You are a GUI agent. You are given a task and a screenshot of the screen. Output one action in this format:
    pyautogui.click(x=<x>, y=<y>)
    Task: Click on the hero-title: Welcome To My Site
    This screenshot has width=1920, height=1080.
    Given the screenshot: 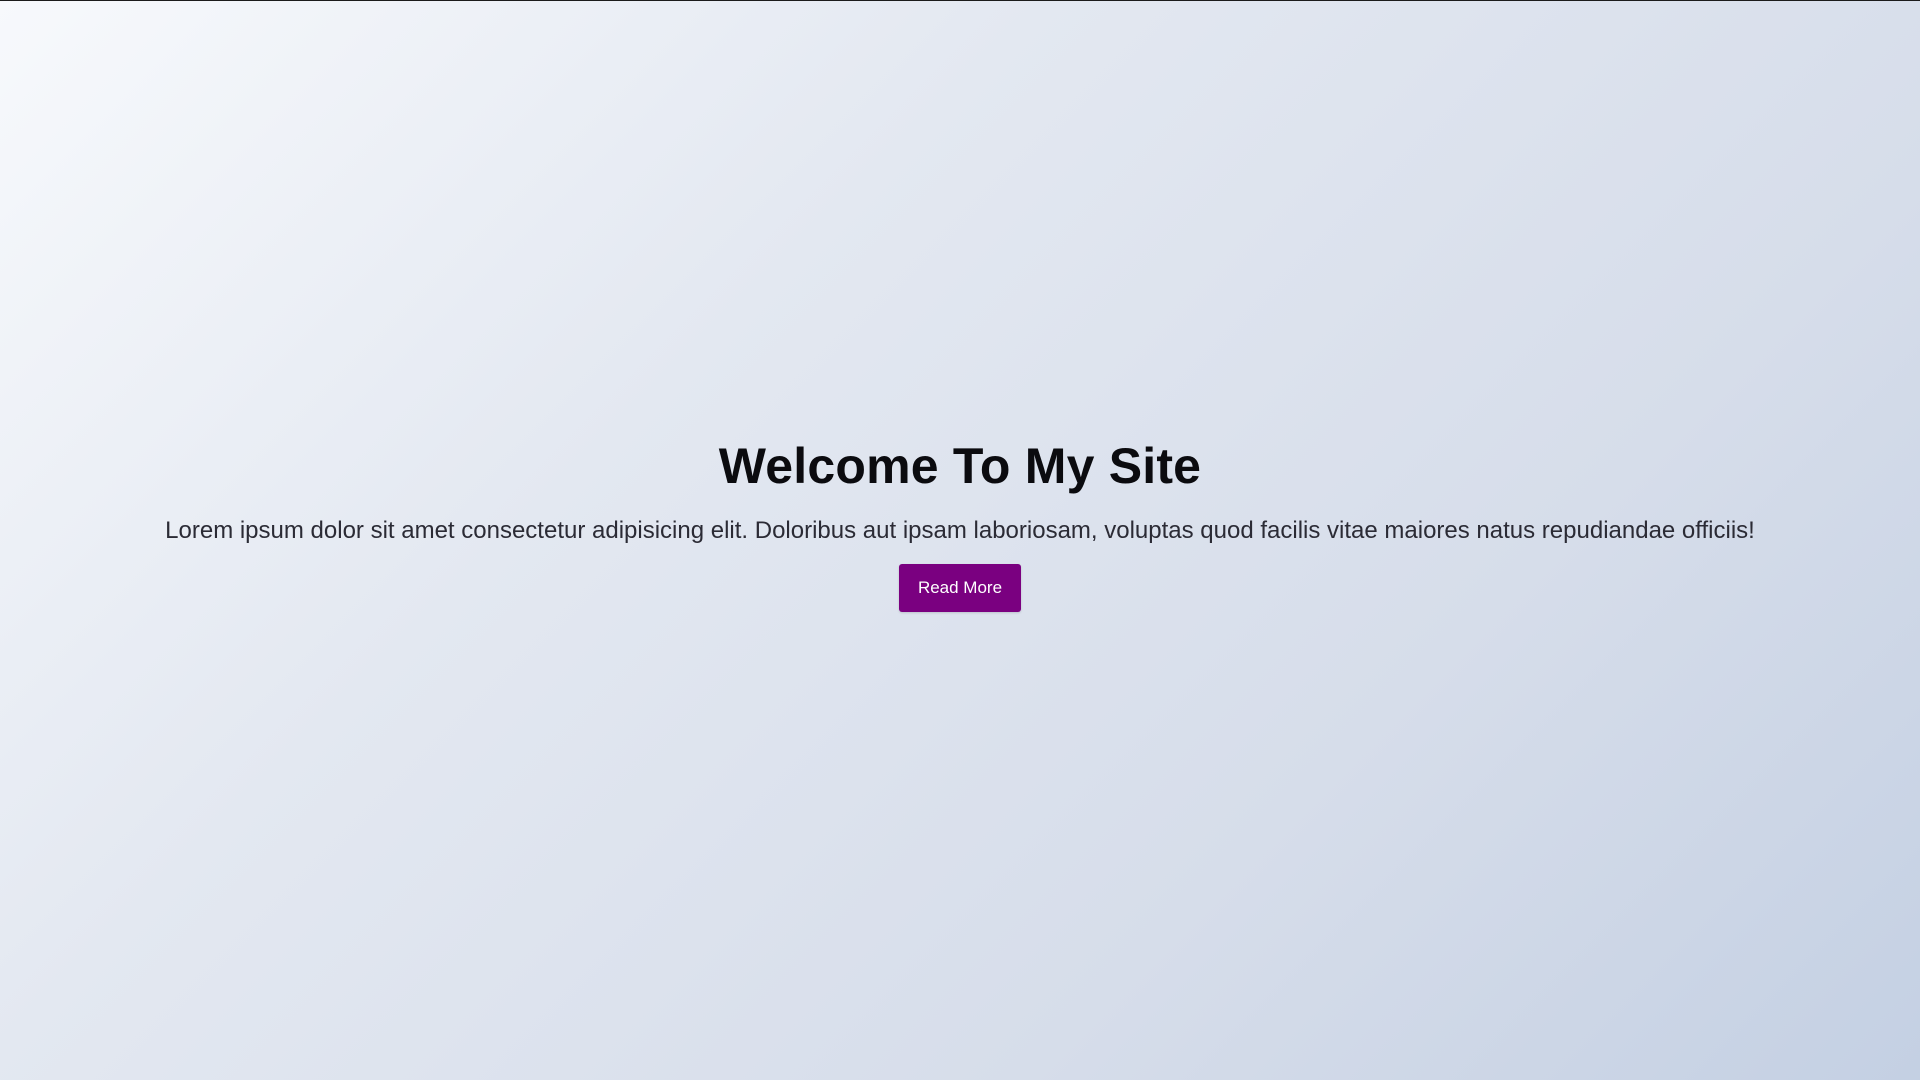 What is the action you would take?
    pyautogui.click(x=960, y=465)
    